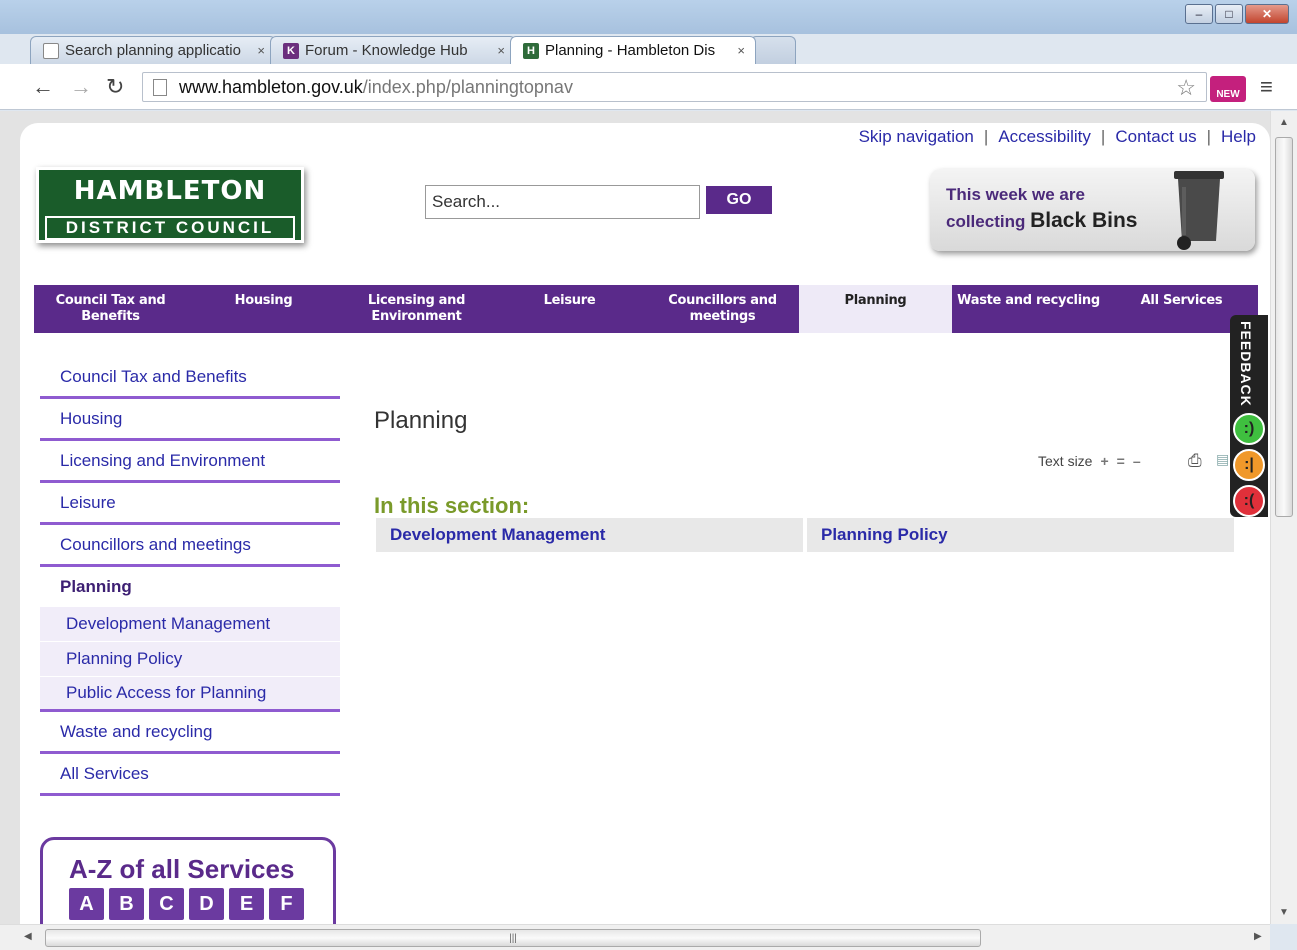 The image size is (1297, 950). I want to click on browser-tab-forum: K Forum - Knowledge Hub ×, so click(393, 50).